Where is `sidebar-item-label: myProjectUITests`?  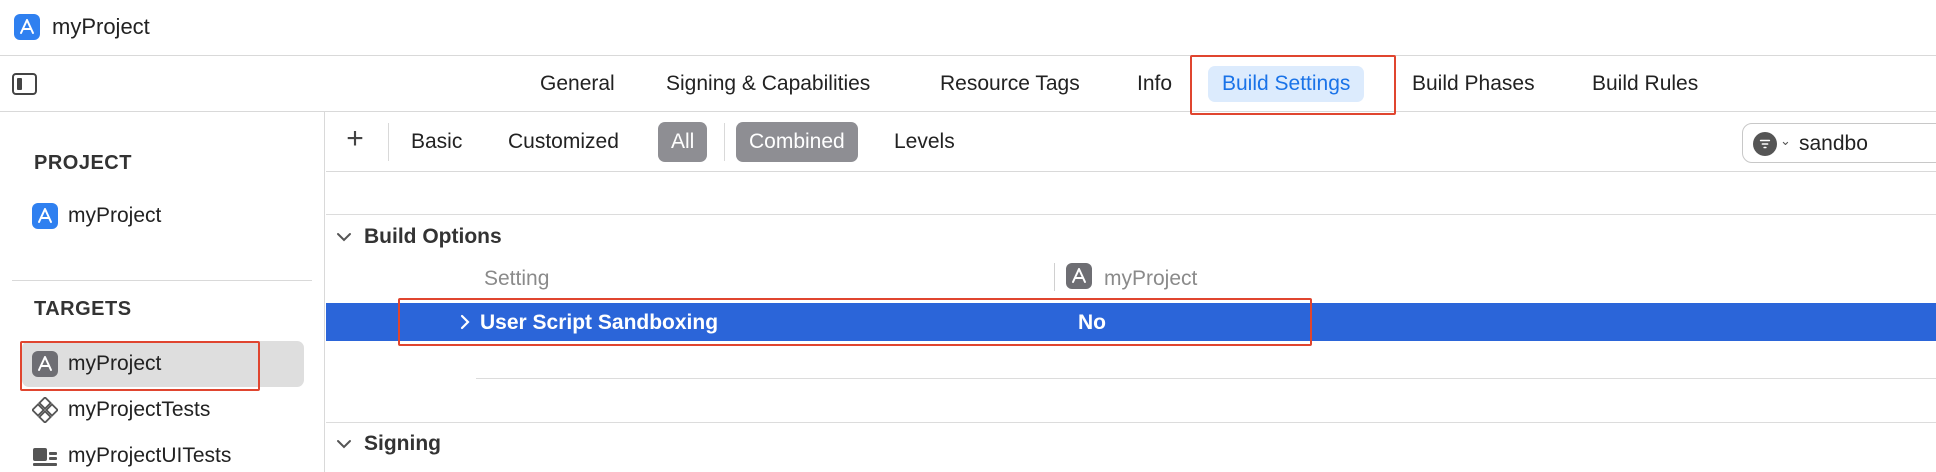
sidebar-item-label: myProjectUITests is located at coordinates (150, 455).